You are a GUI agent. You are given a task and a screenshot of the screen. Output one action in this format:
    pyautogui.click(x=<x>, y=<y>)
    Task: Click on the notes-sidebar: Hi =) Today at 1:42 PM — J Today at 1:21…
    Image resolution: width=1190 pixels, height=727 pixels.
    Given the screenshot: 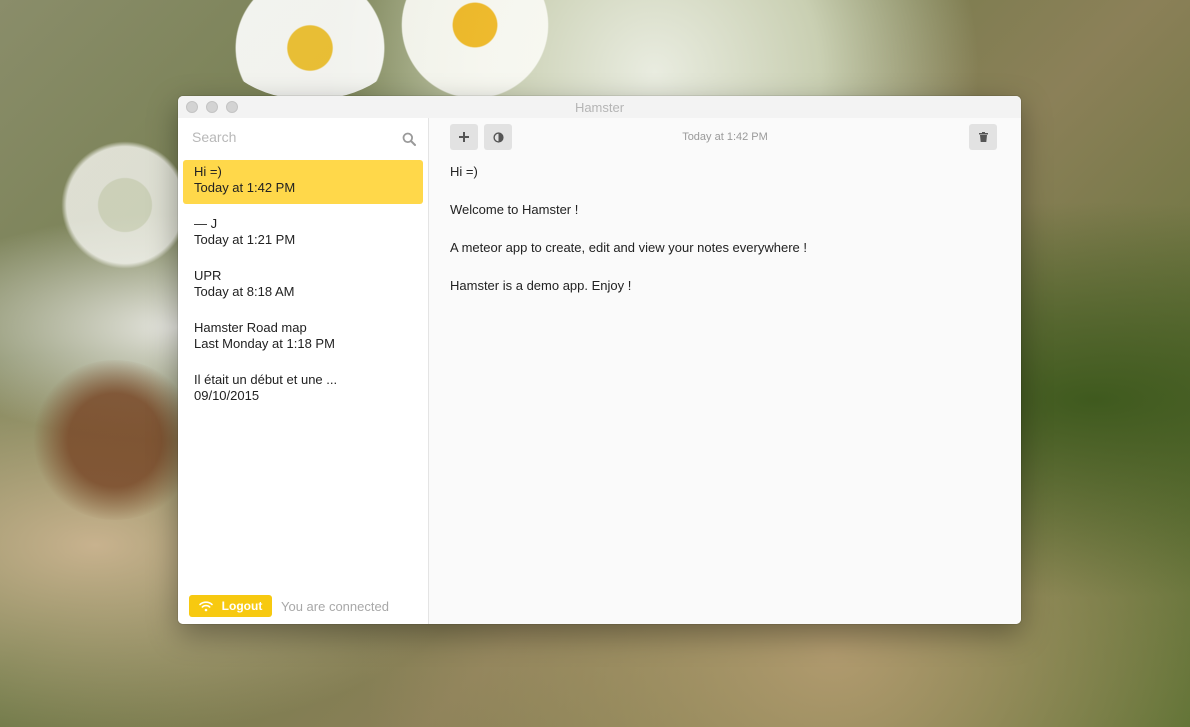 What is the action you would take?
    pyautogui.click(x=303, y=371)
    